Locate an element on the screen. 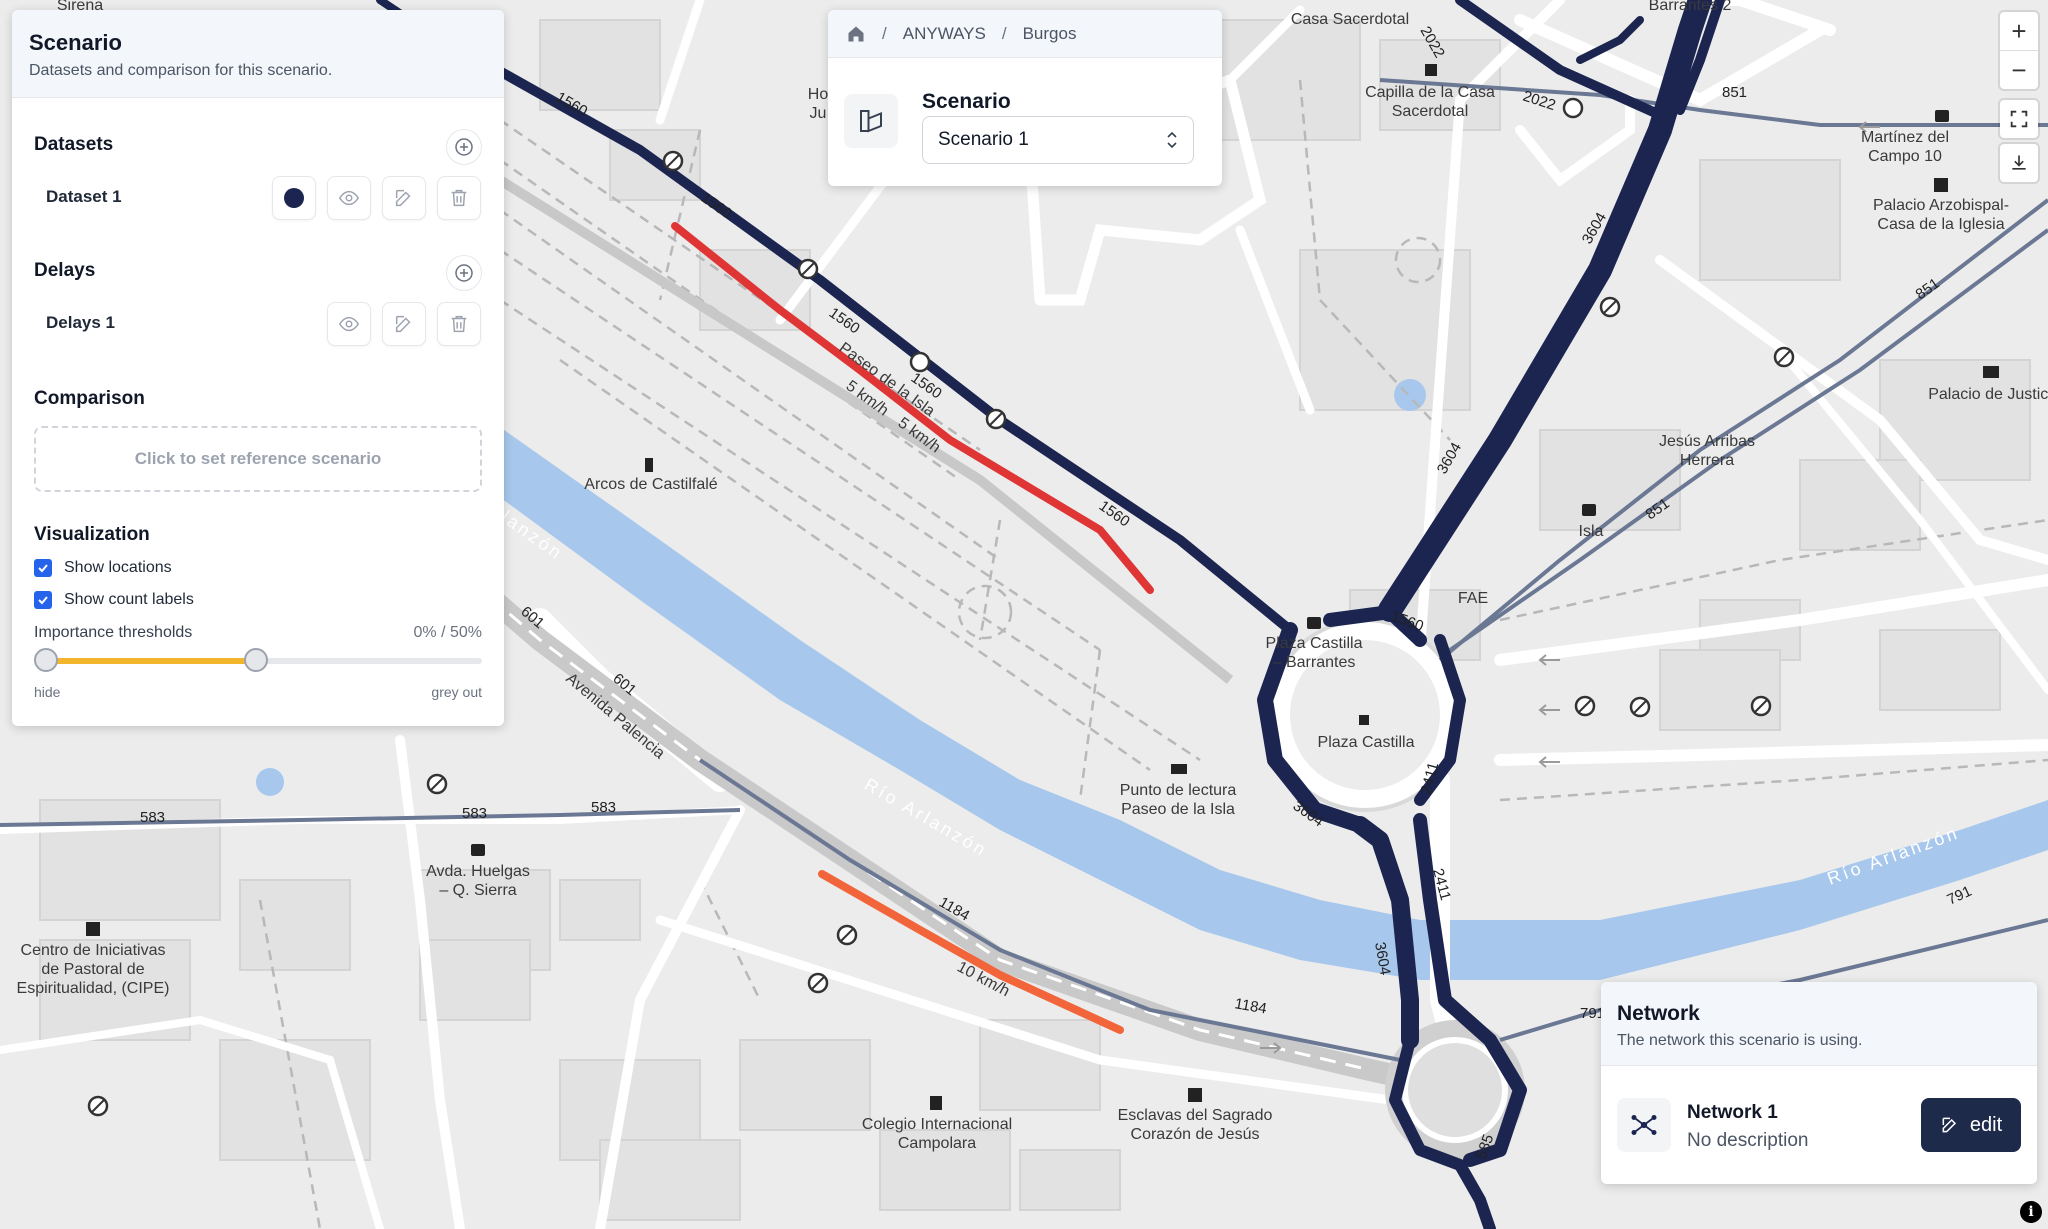 The height and width of the screenshot is (1229, 2048). threshold-slider-low-handle is located at coordinates (46, 660).